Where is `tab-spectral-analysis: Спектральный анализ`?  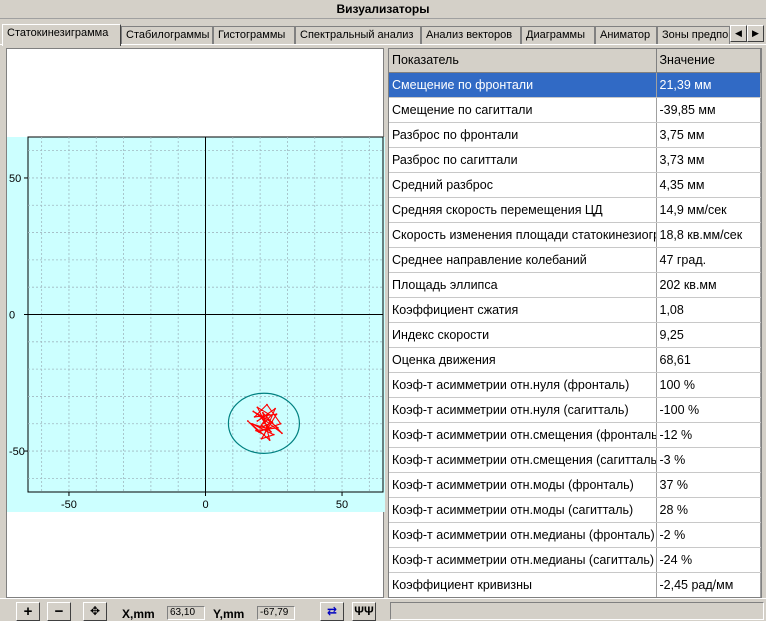 tab-spectral-analysis: Спектральный анализ is located at coordinates (358, 35).